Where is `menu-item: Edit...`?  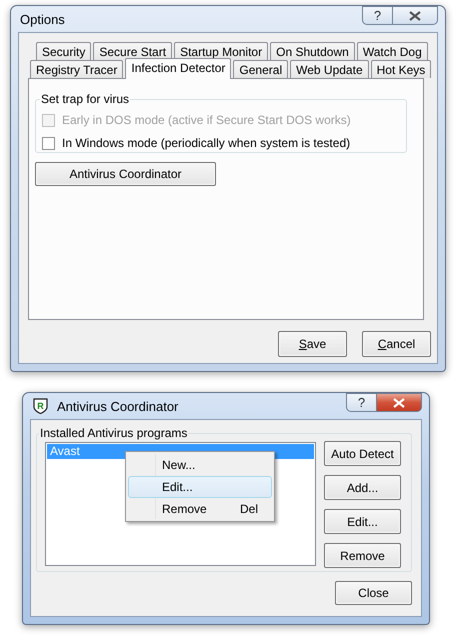 menu-item: Edit... is located at coordinates (200, 487).